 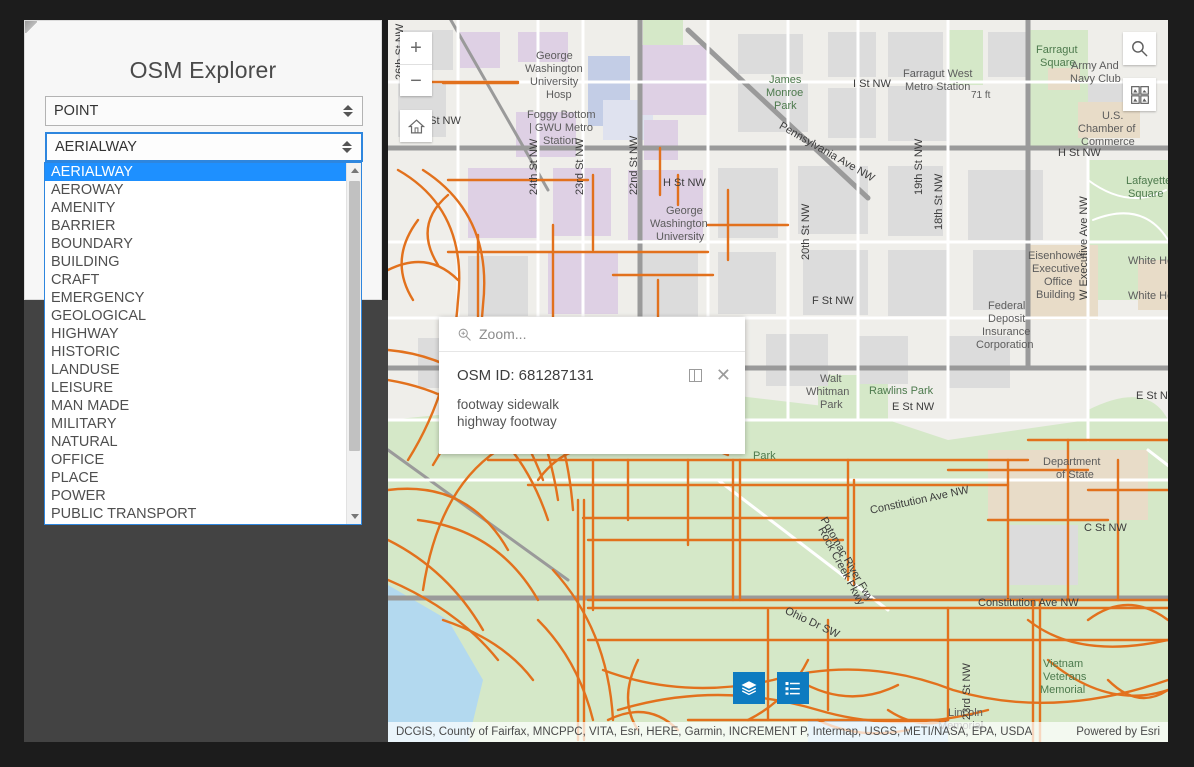 I want to click on search-icon, so click(x=1140, y=49).